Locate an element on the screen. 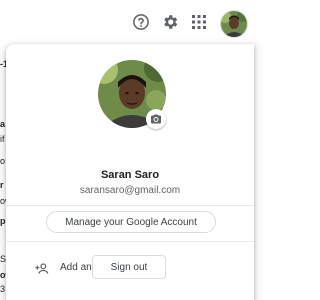 Image resolution: width=320 pixels, height=300 pixels. add-person-icon is located at coordinates (42, 271).